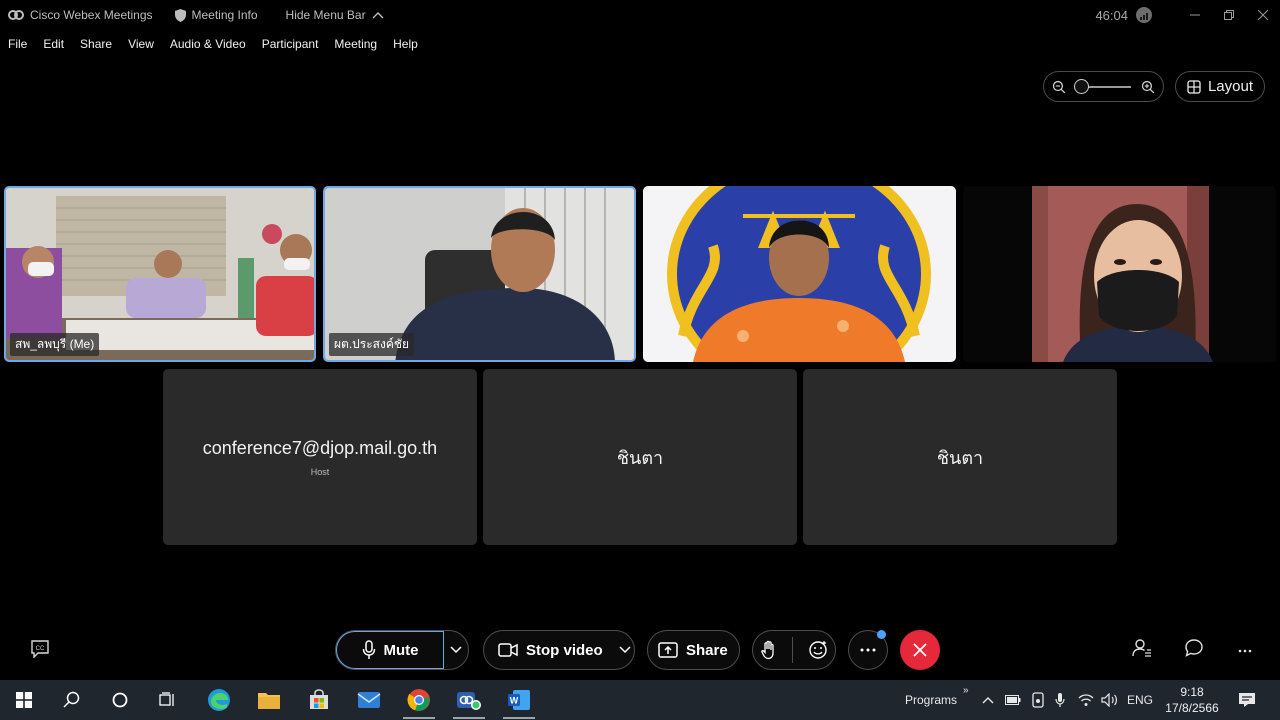 The height and width of the screenshot is (720, 1280). What do you see at coordinates (80, 15) in the screenshot?
I see `app-title: Cisco Webex Meetings` at bounding box center [80, 15].